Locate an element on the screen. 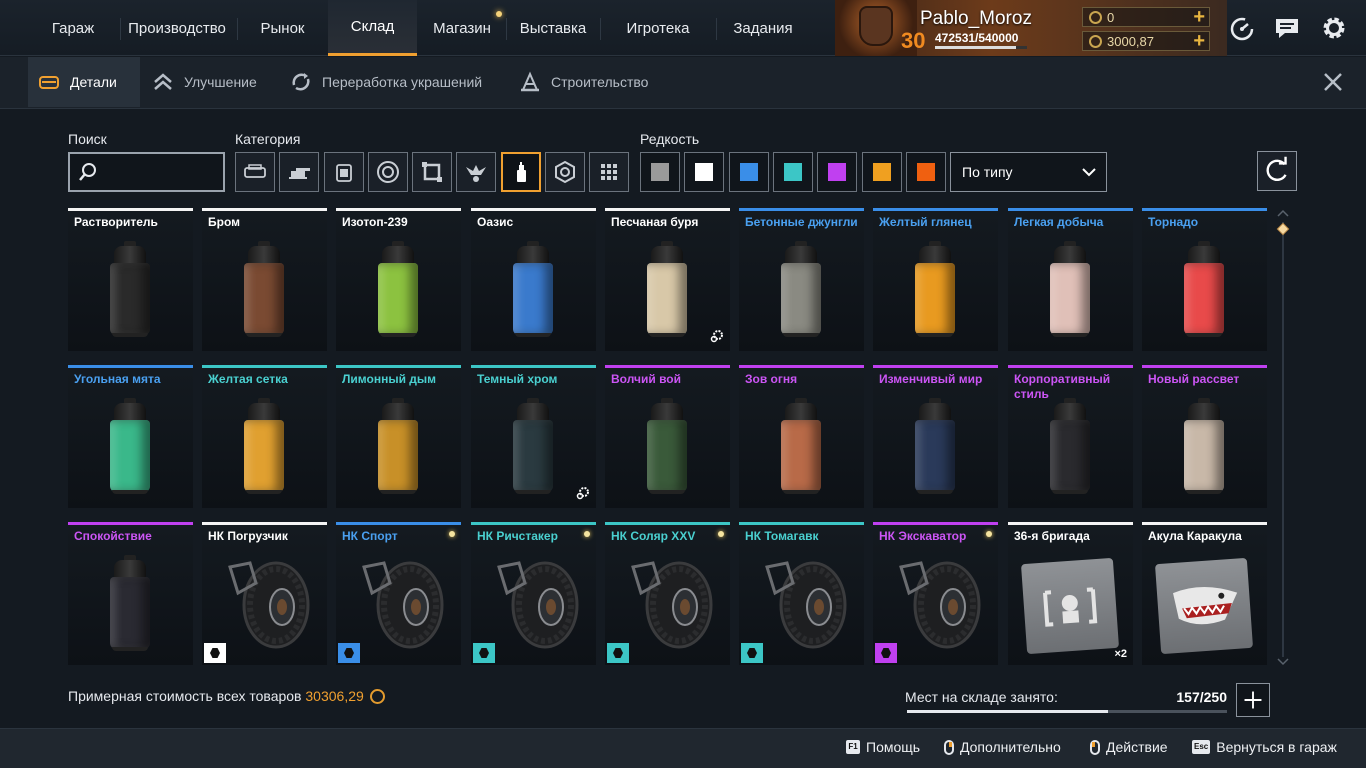 The width and height of the screenshot is (1366, 768). scrollbar-thumb is located at coordinates (1283, 229).